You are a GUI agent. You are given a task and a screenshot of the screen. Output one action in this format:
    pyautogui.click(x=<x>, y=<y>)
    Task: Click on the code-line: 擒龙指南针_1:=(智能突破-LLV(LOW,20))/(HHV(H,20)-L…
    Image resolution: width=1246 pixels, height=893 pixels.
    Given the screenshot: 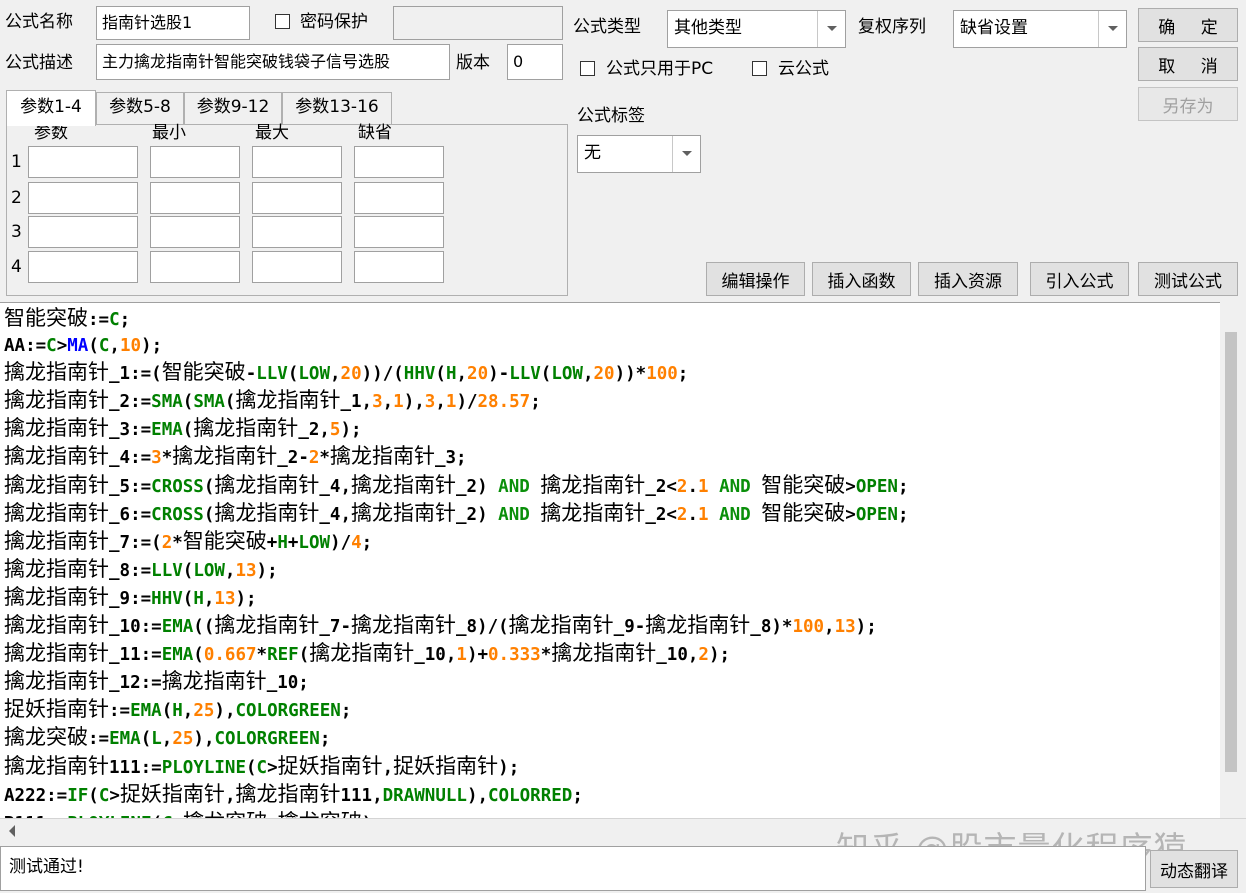 What is the action you would take?
    pyautogui.click(x=609, y=373)
    